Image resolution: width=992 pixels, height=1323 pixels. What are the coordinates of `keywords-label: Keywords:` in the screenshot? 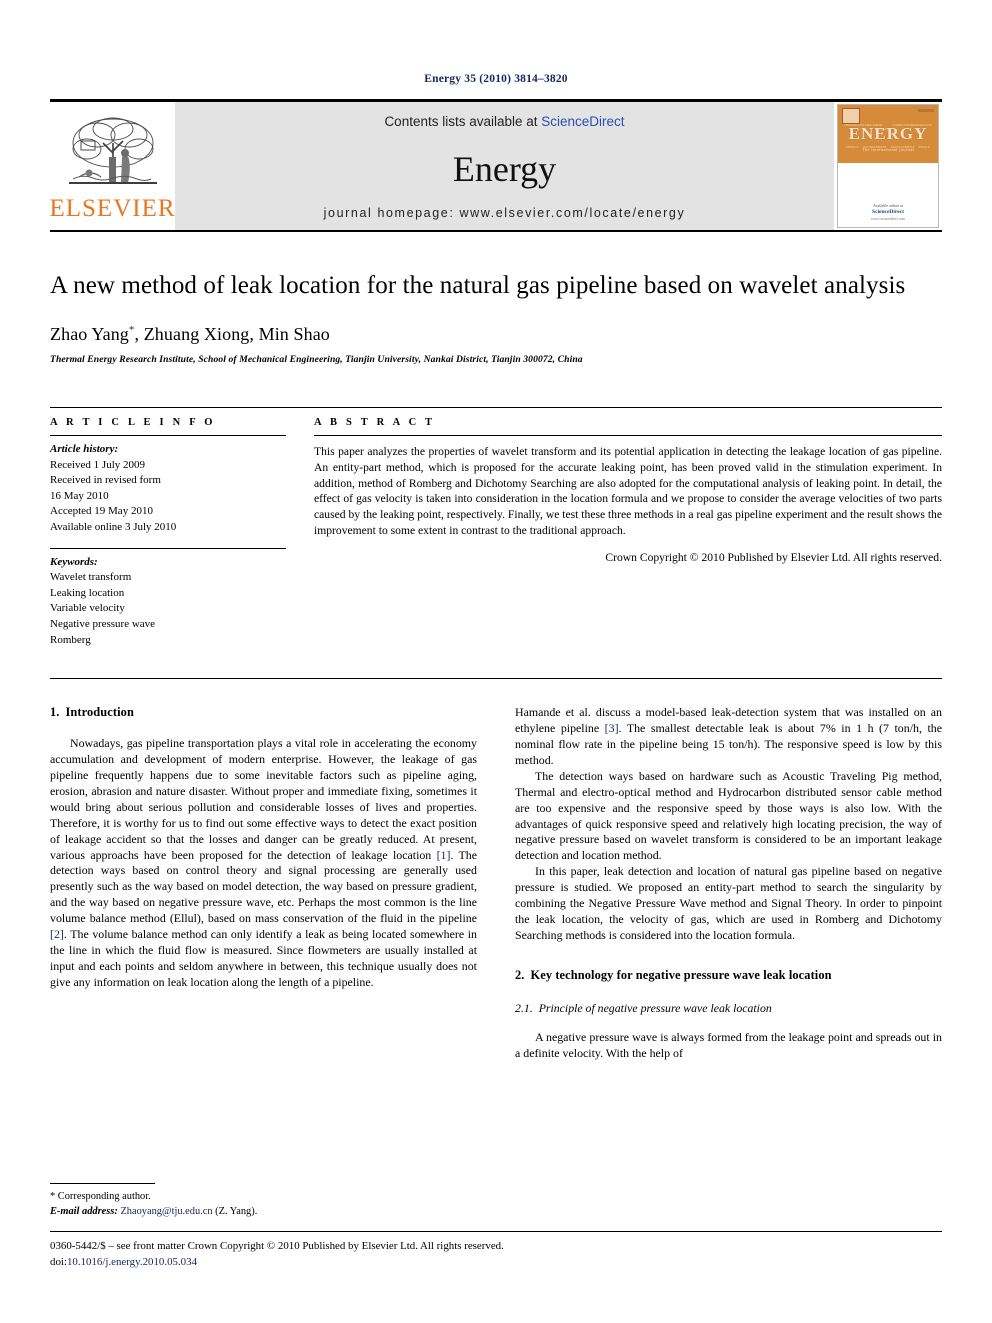 It's located at (74, 561).